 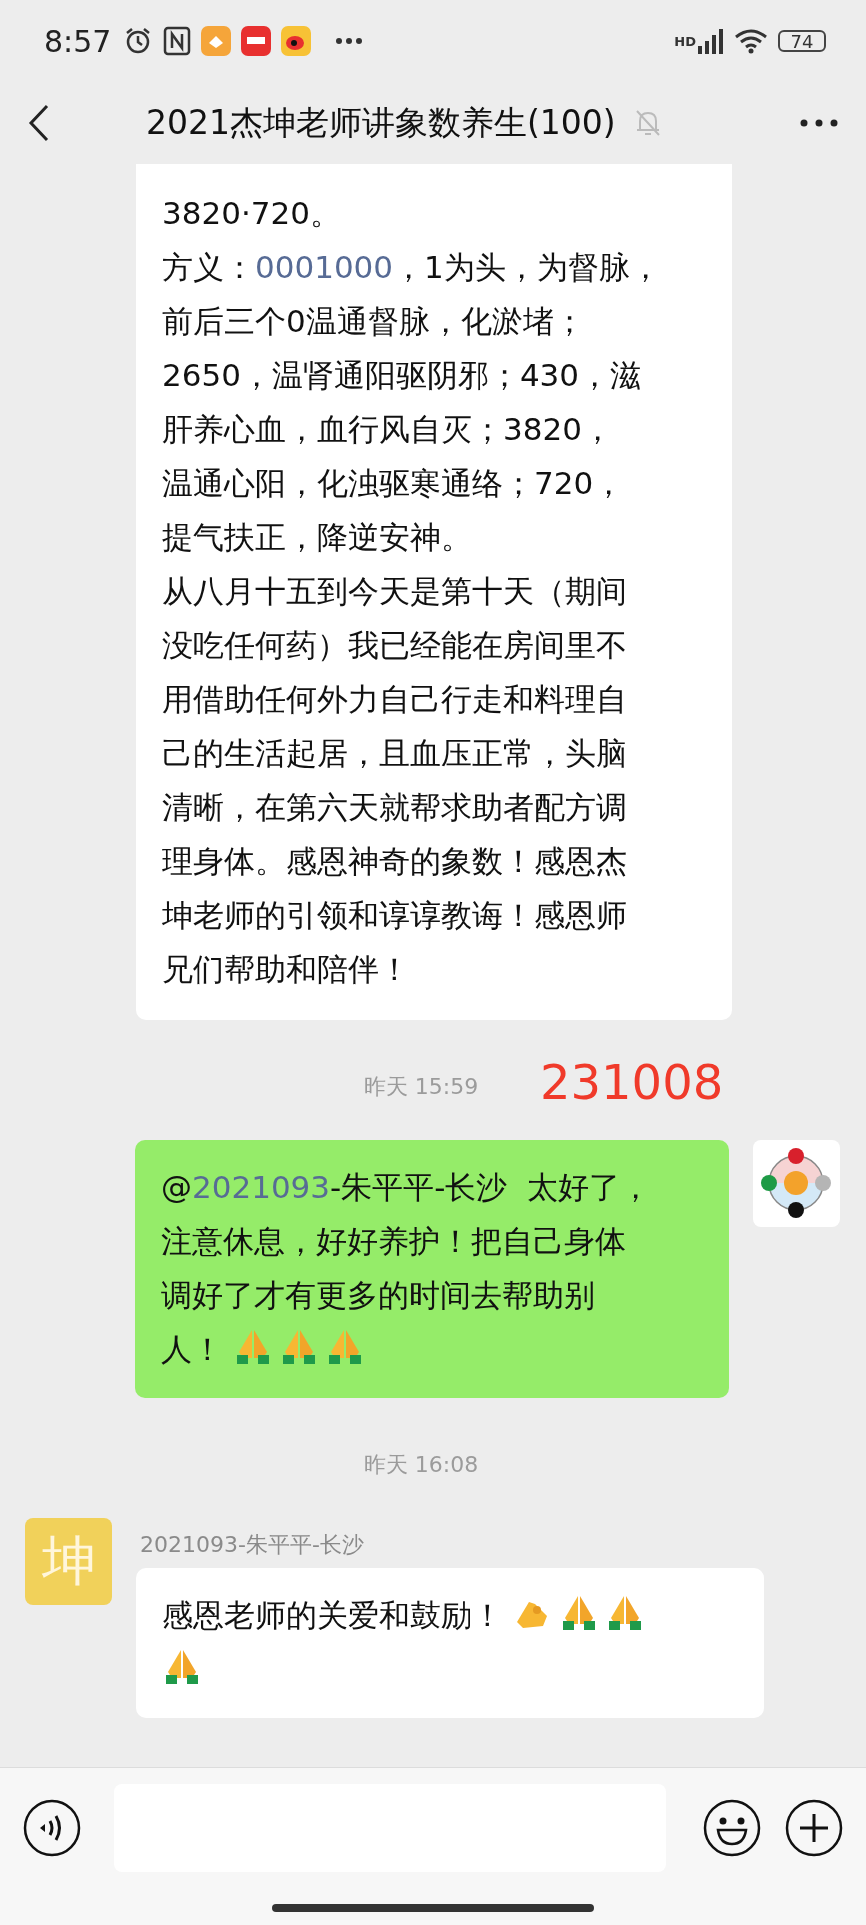 I want to click on emoji-button, so click(x=732, y=1828).